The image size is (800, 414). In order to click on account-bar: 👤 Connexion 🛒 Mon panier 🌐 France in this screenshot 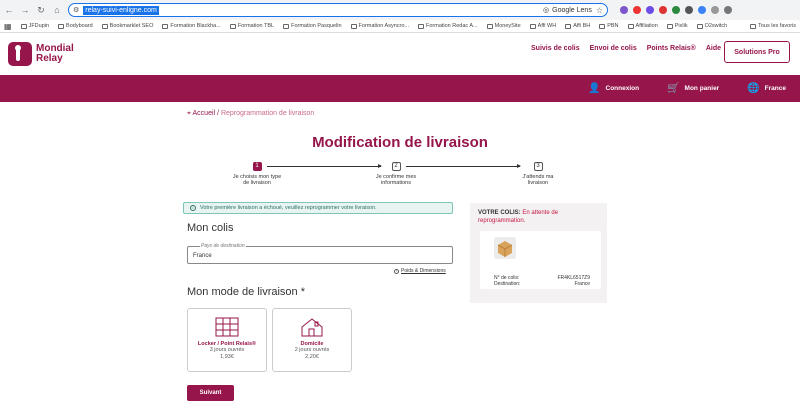, I will do `click(400, 88)`.